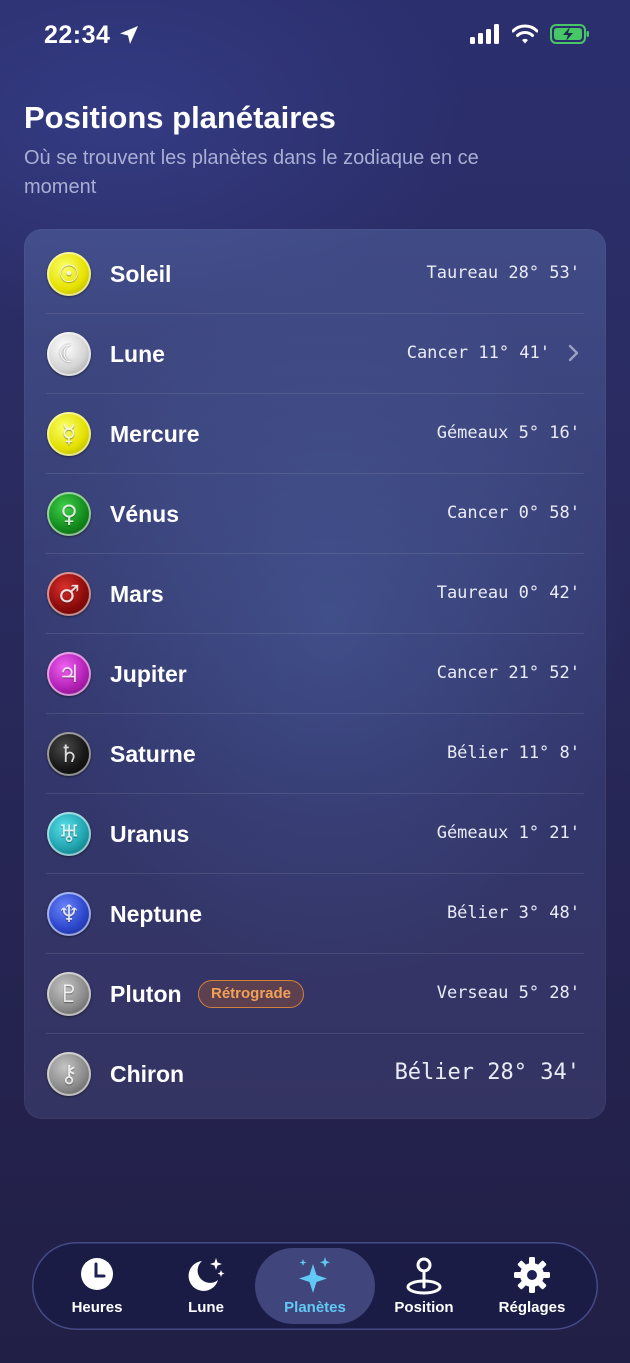 Image resolution: width=630 pixels, height=1363 pixels. I want to click on sparkles-icon, so click(314, 1275).